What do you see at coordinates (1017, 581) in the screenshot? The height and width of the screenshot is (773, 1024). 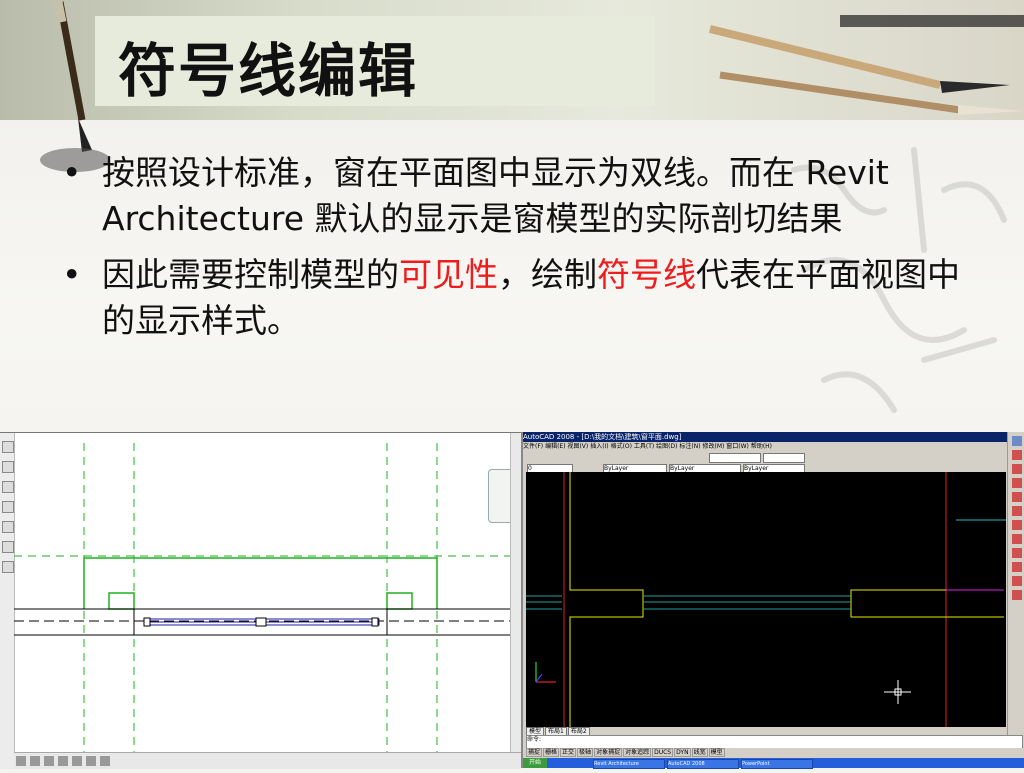 I see `trim-icon` at bounding box center [1017, 581].